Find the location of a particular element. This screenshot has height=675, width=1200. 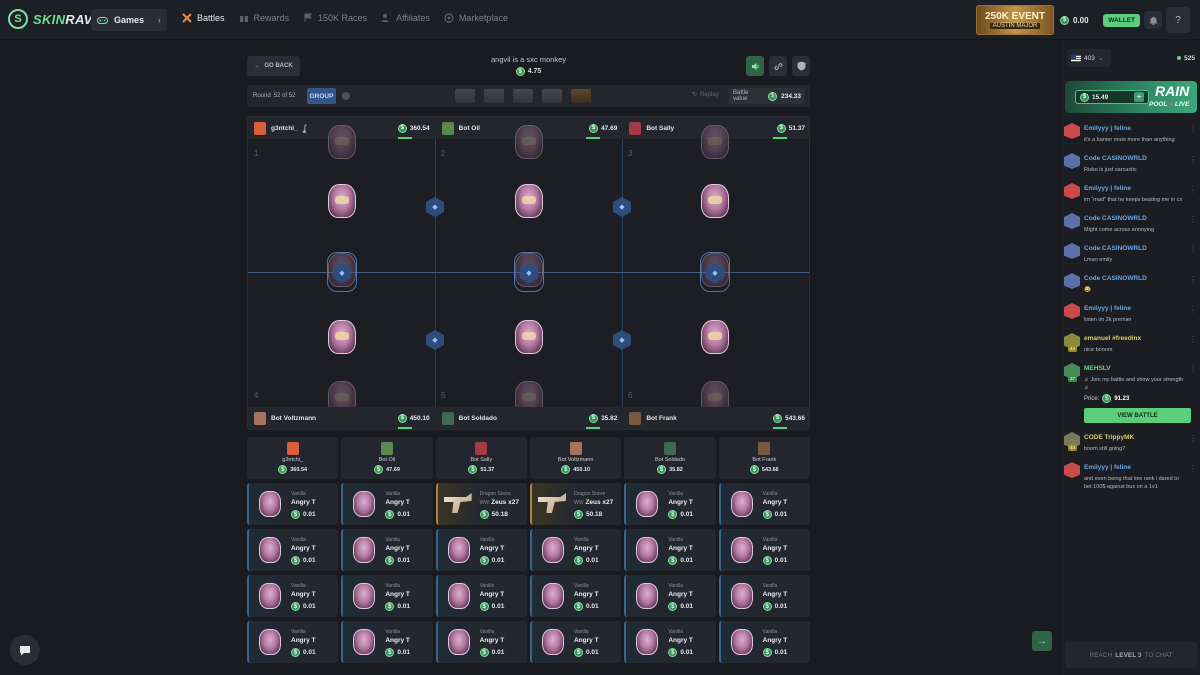

summary-card: Bot Soldado $35.82 is located at coordinates (670, 458).